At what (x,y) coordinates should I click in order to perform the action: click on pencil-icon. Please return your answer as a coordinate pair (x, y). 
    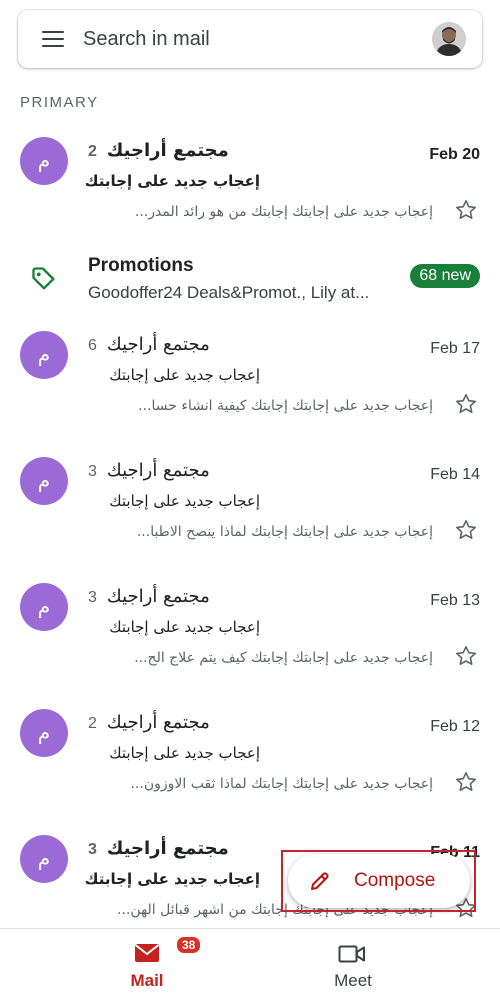
    Looking at the image, I should click on (320, 881).